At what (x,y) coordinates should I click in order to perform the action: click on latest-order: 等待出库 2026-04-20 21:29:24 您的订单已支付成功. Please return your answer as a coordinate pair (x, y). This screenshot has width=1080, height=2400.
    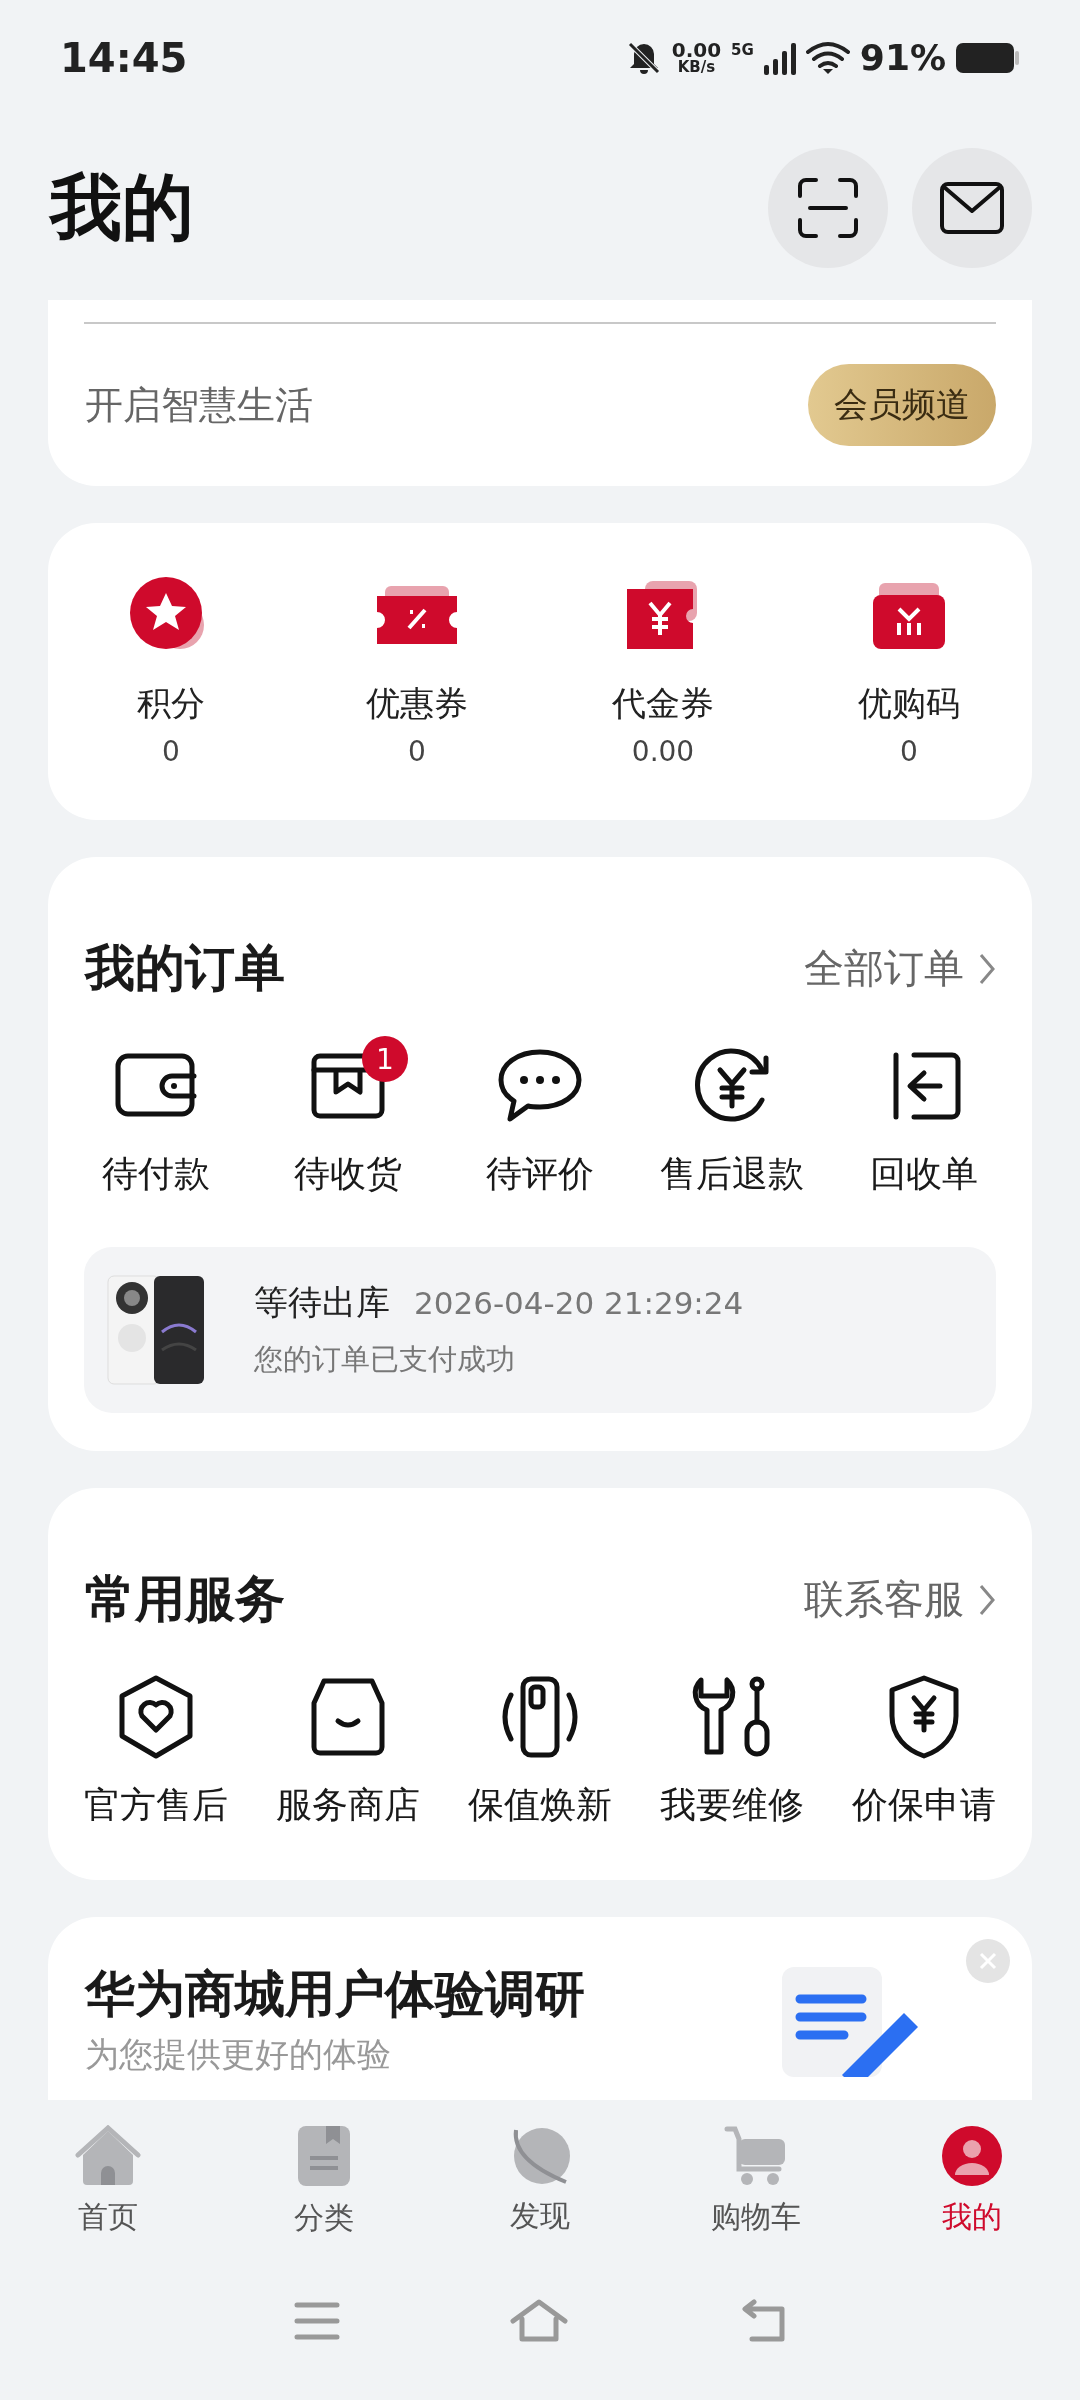
    Looking at the image, I should click on (540, 1330).